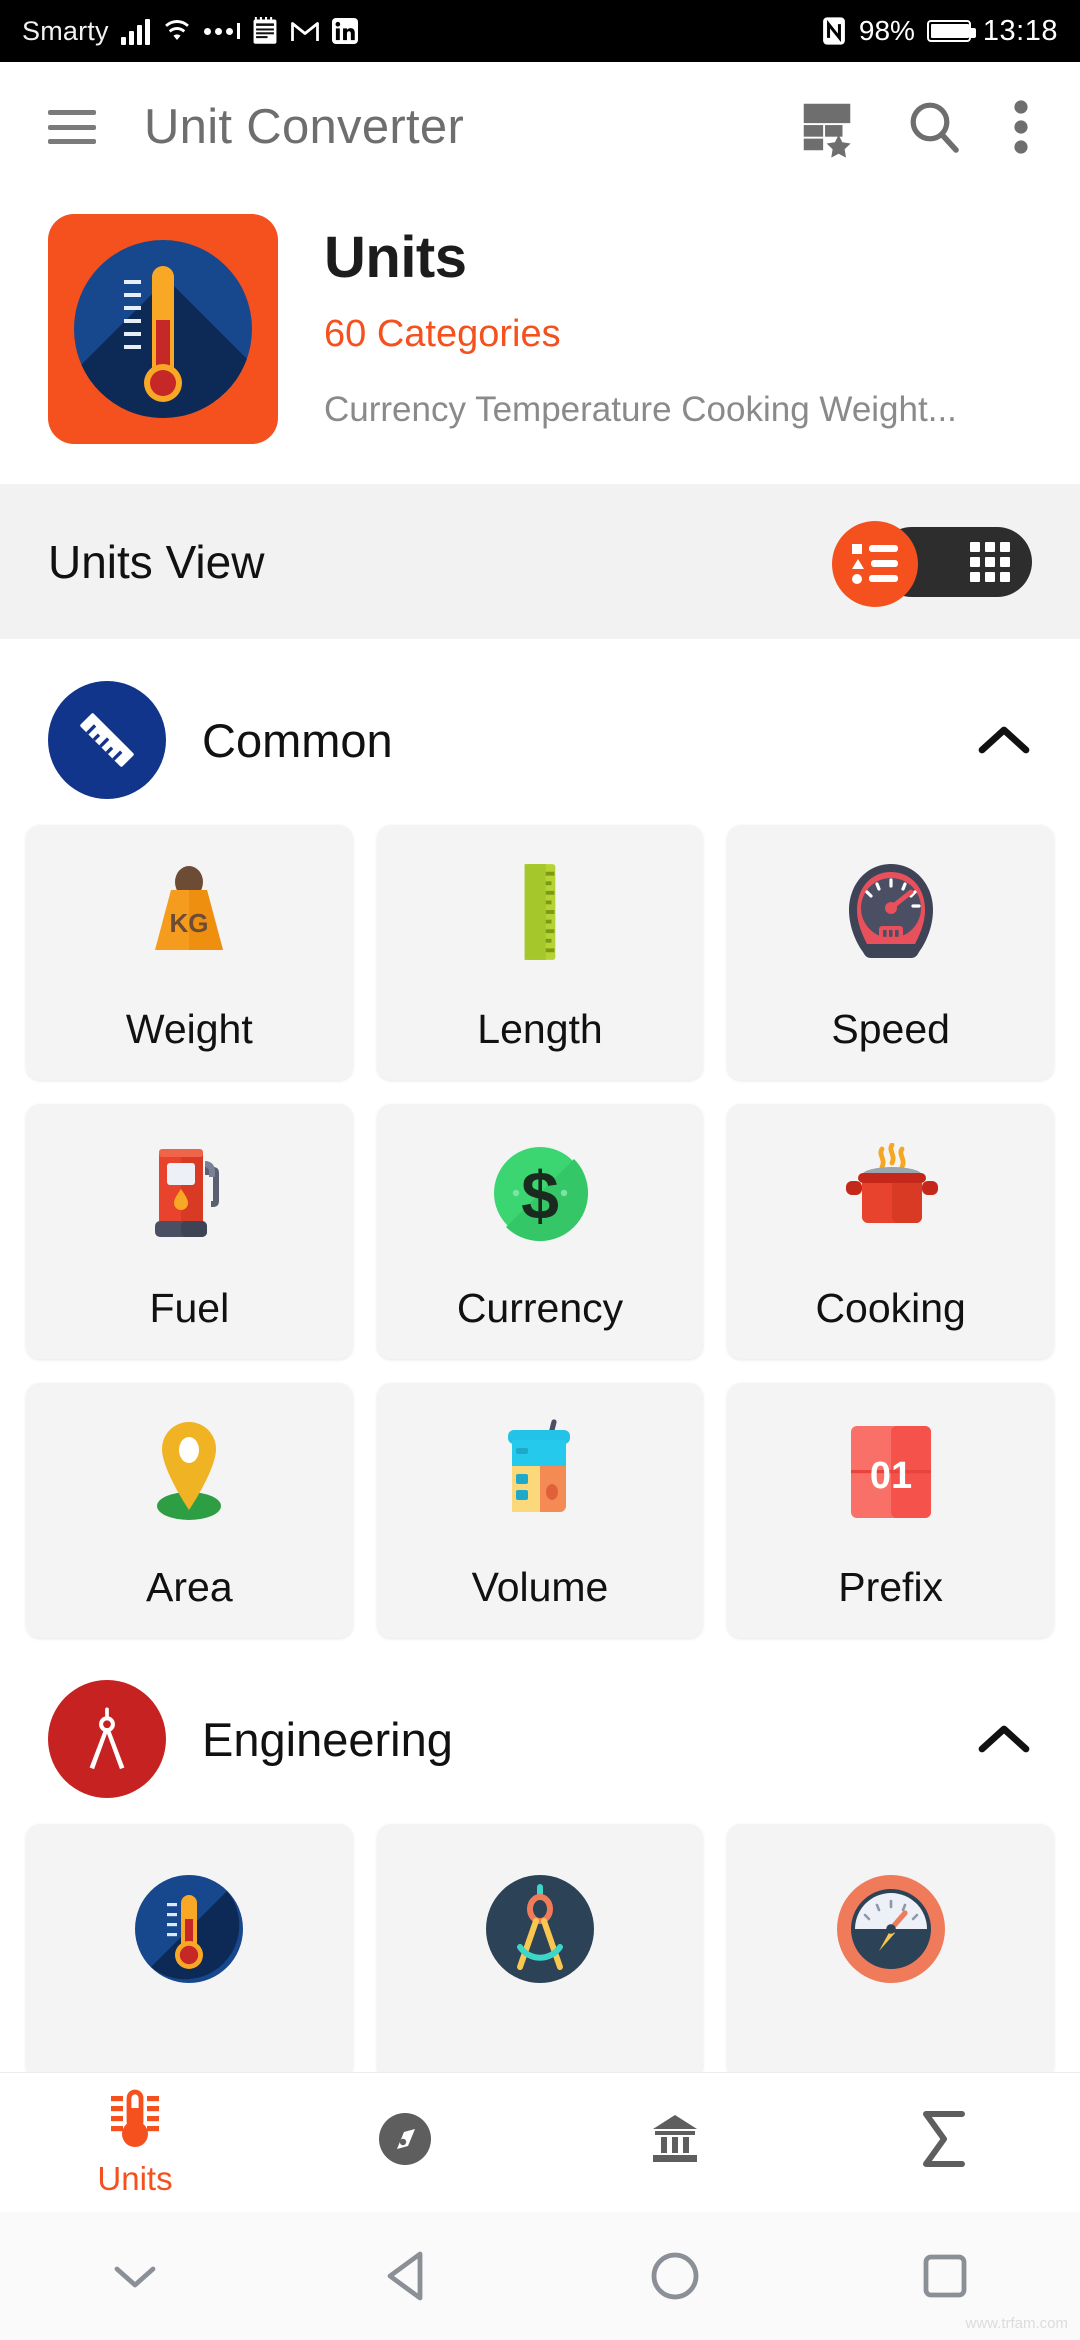 The image size is (1080, 2340). I want to click on app-header-categories: 60 Categories, so click(442, 334).